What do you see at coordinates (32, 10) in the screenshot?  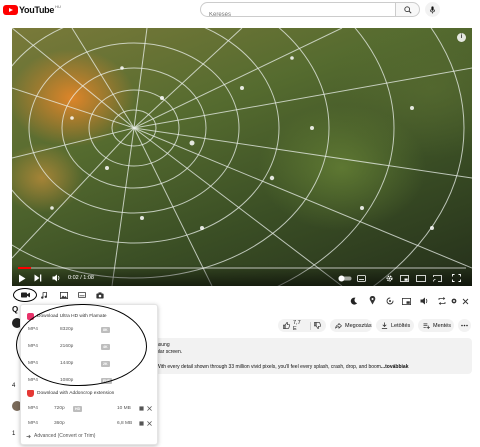 I see `youtube-logo: YouTube HU` at bounding box center [32, 10].